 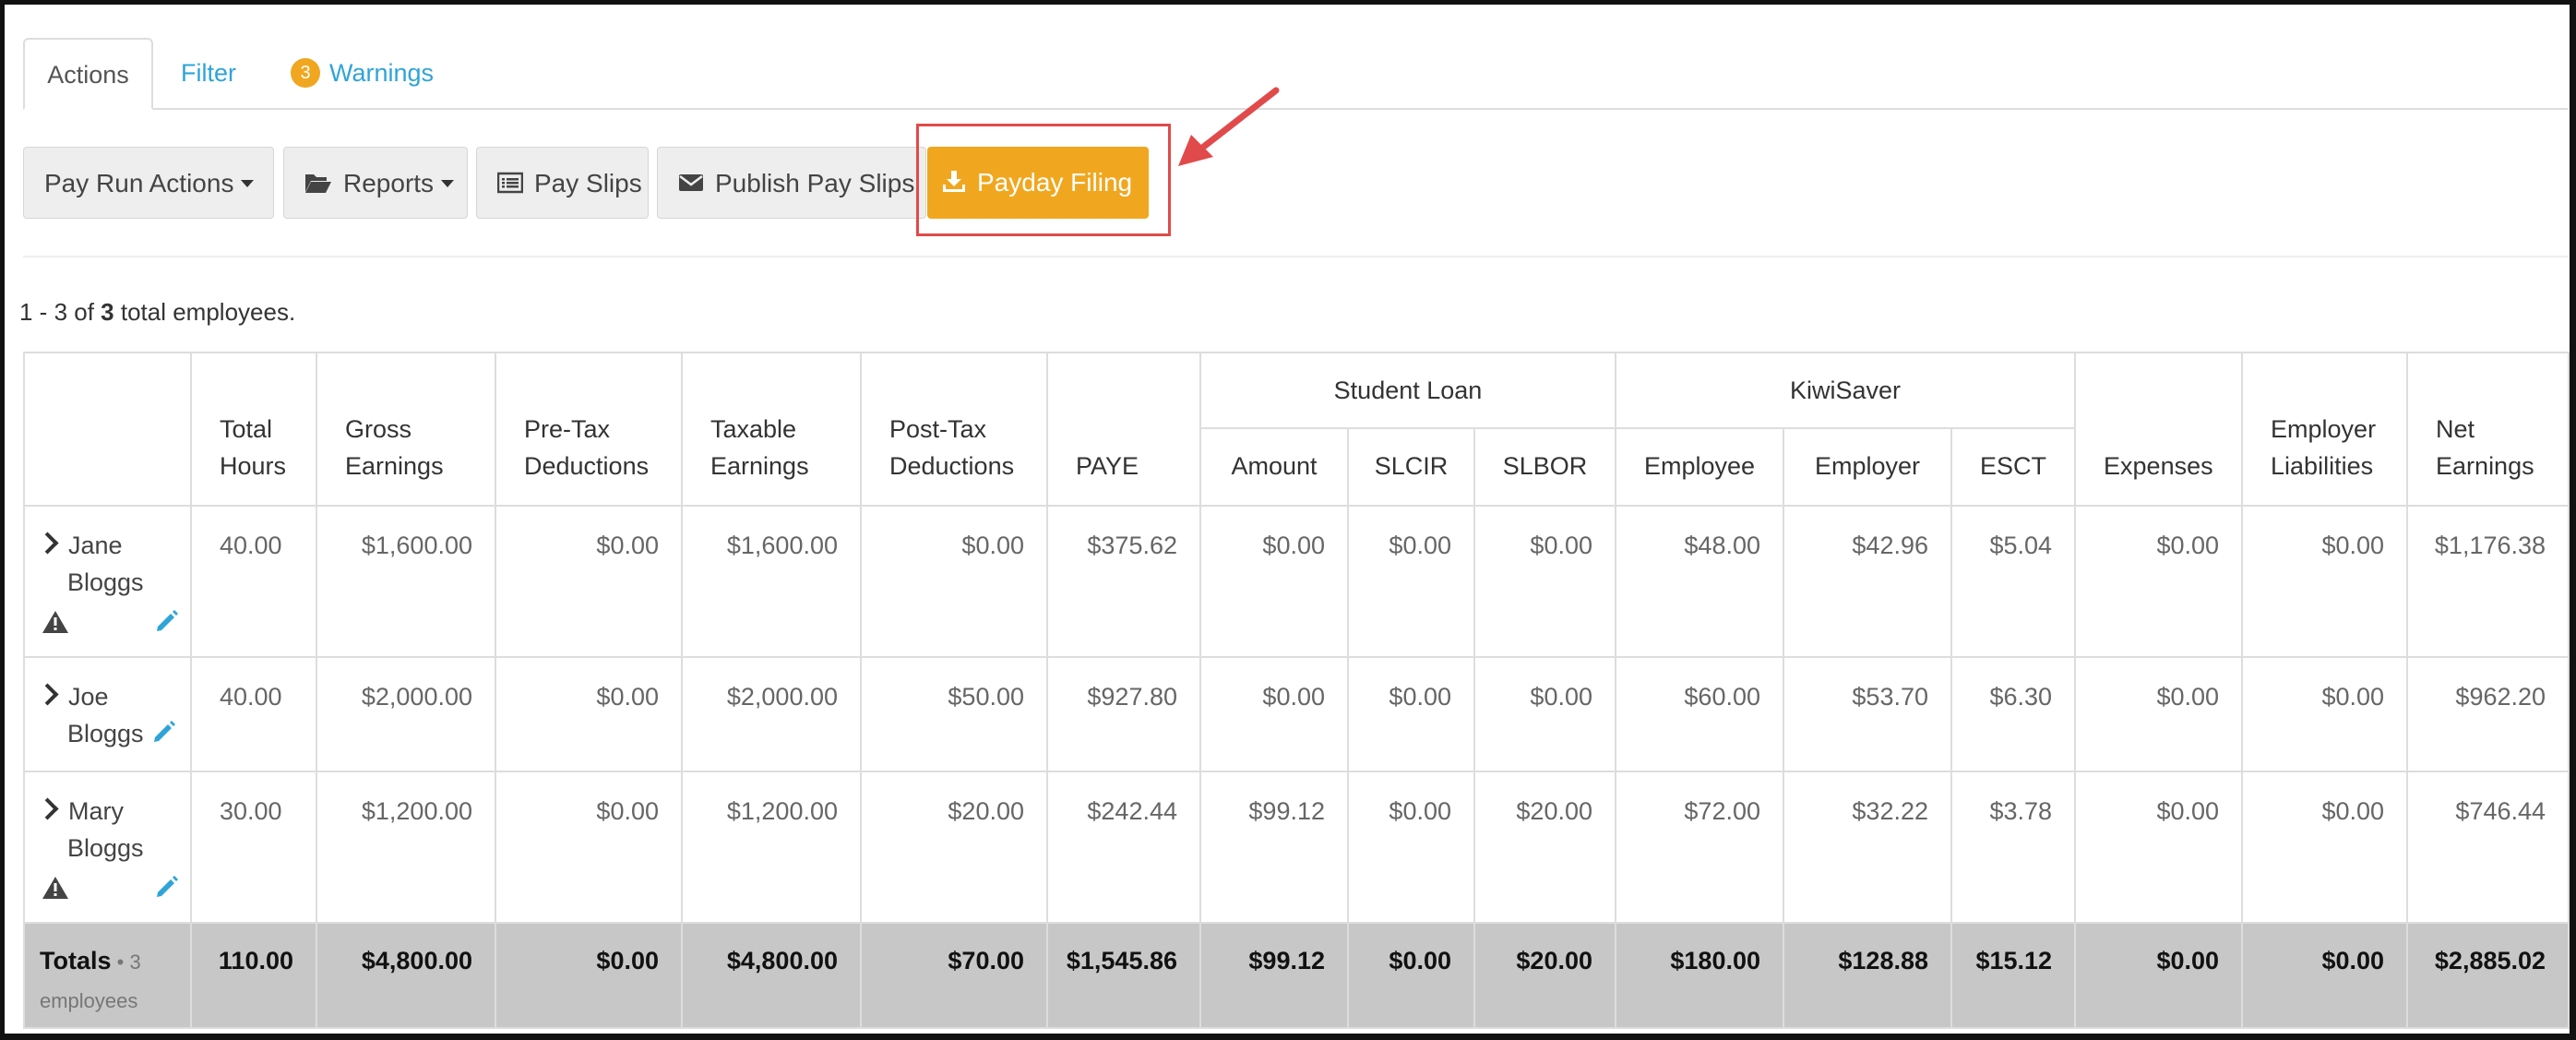 I want to click on header-post-tax-deductions: Post-Tax Deductions, so click(x=954, y=429).